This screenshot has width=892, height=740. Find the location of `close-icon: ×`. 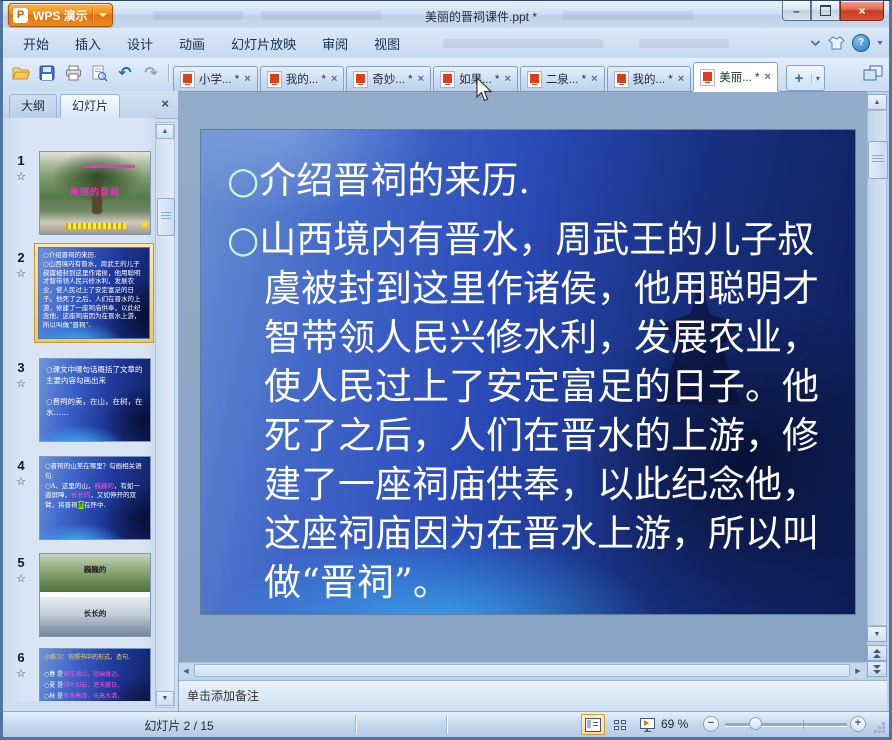

close-icon: × is located at coordinates (862, 10).